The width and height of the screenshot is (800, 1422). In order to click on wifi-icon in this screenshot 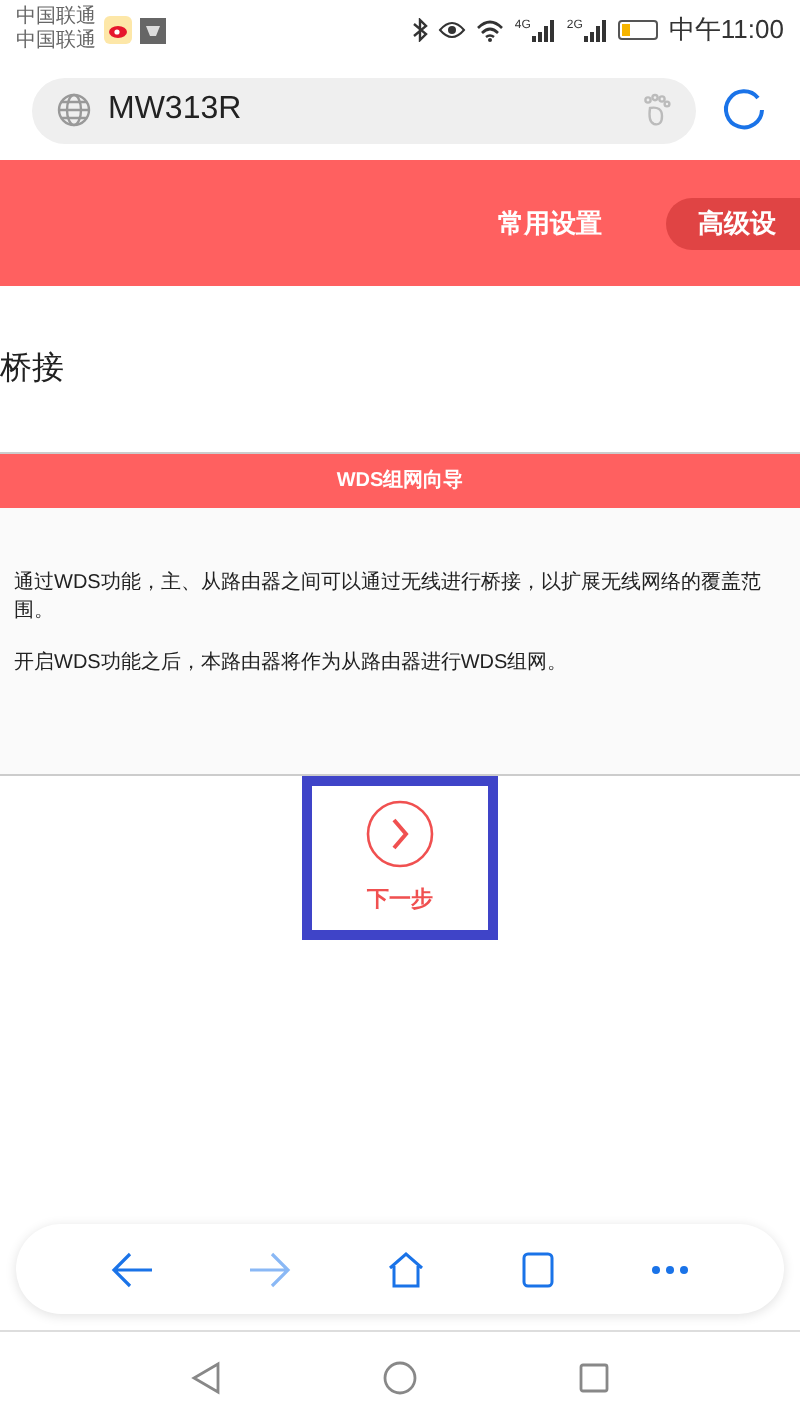, I will do `click(490, 30)`.